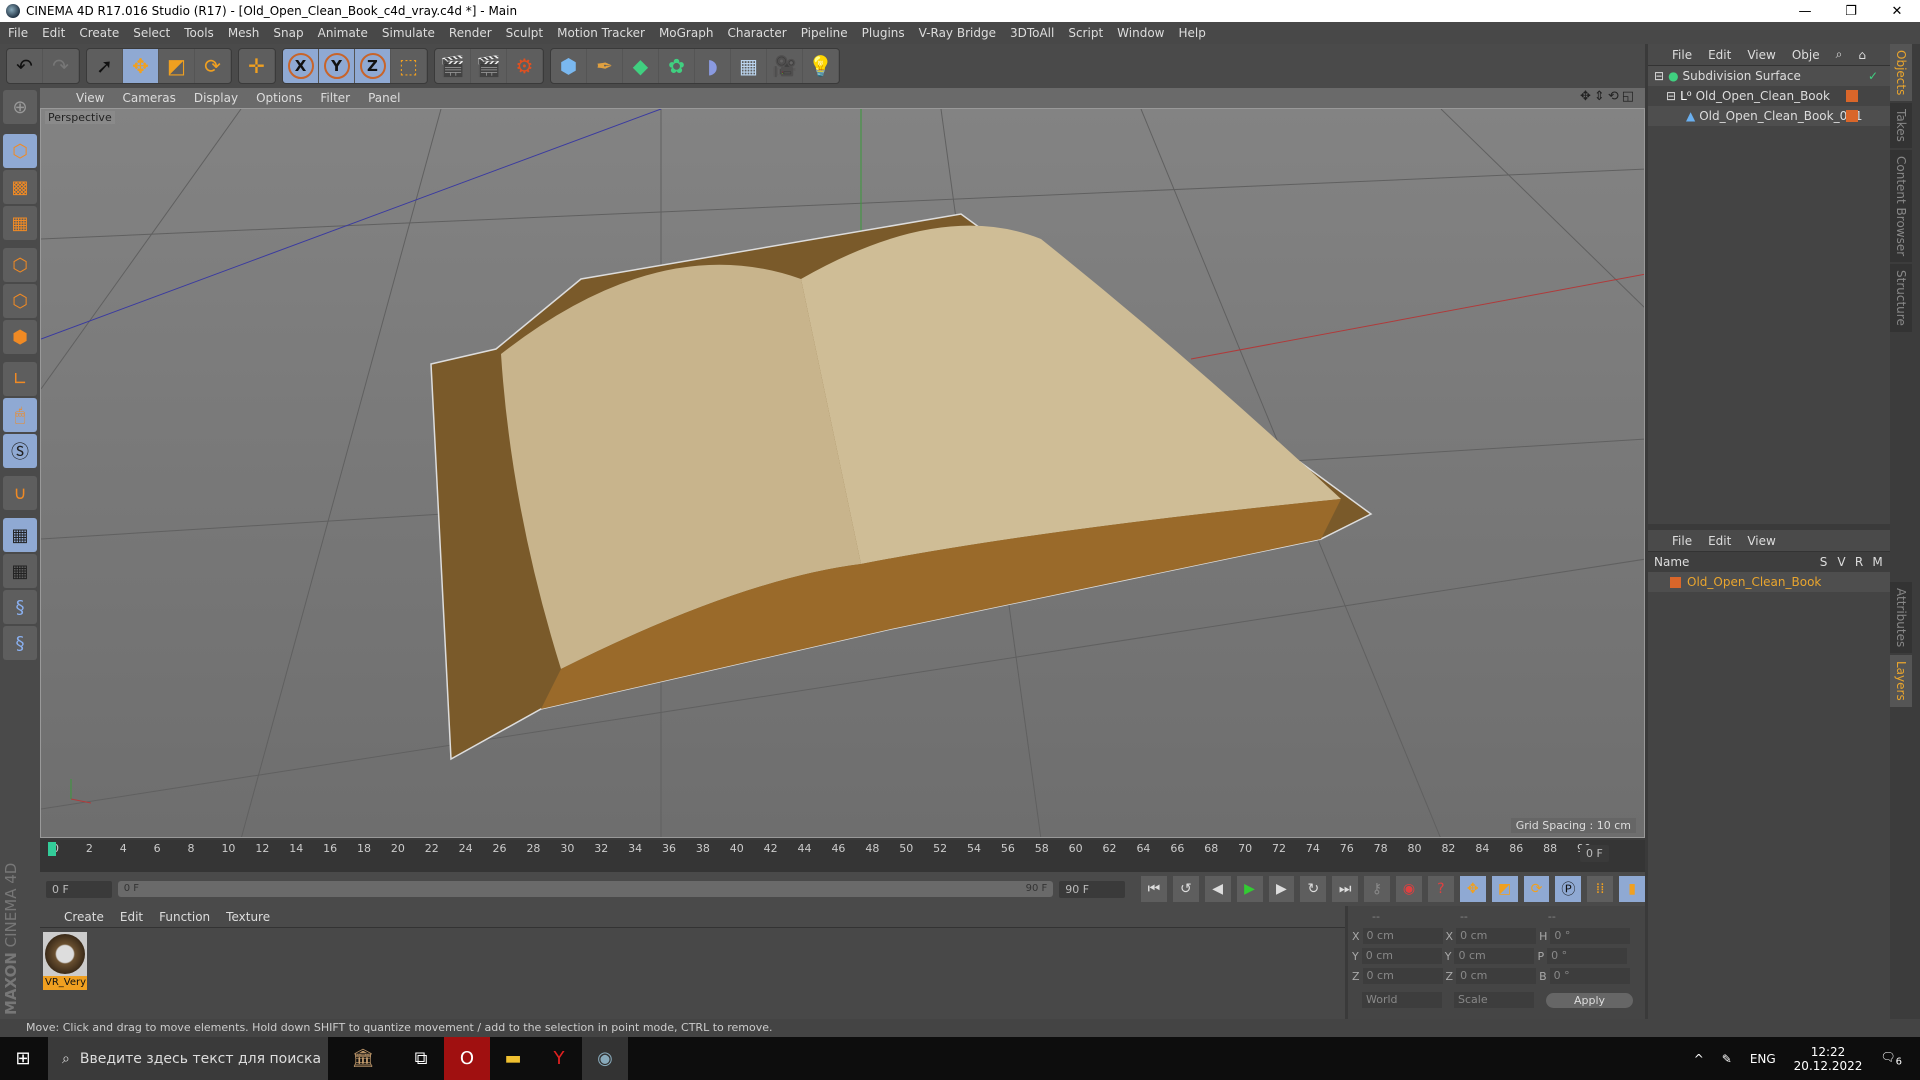 The width and height of the screenshot is (1920, 1080). Describe the element at coordinates (1217, 889) in the screenshot. I see `previous-frame-icon: ◀` at that location.